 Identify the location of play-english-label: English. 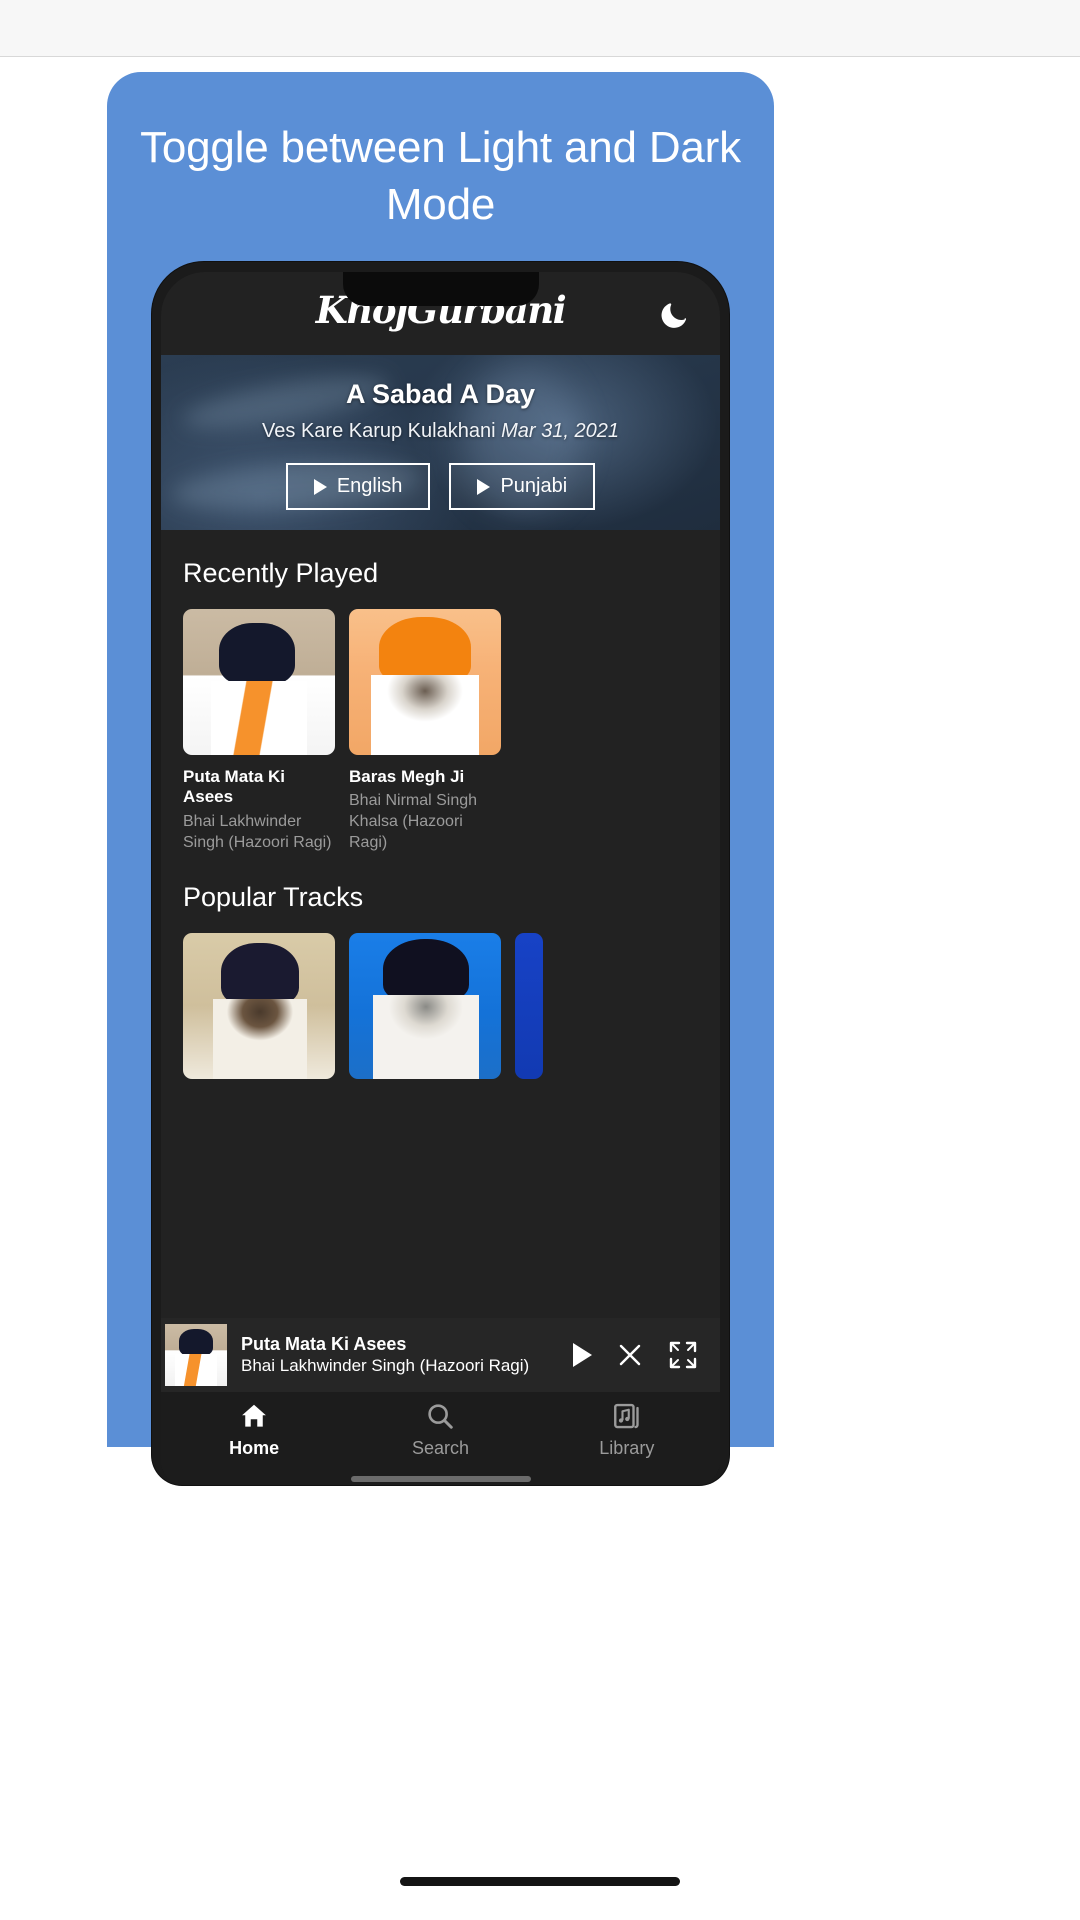
(369, 486).